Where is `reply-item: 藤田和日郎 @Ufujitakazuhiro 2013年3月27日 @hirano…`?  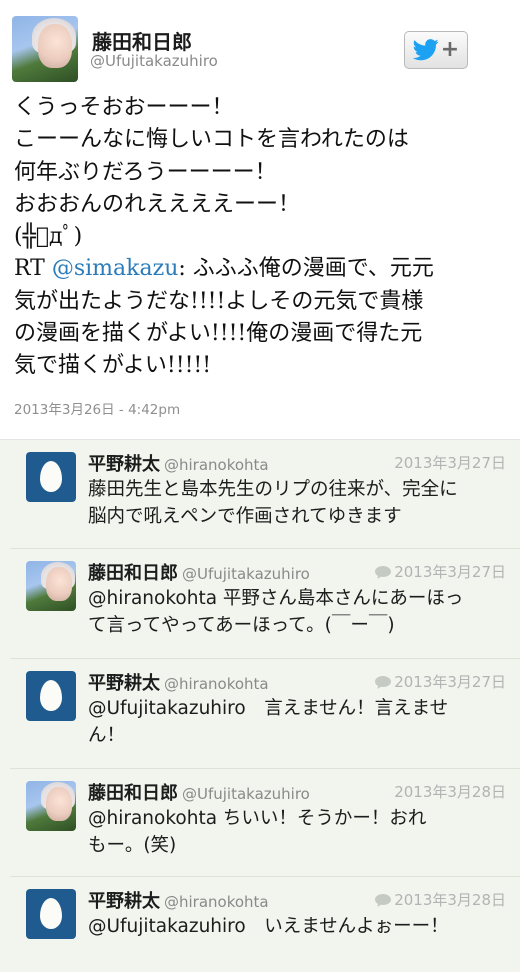 reply-item: 藤田和日郎 @Ufujitakazuhiro 2013年3月27日 @hirano… is located at coordinates (265, 603).